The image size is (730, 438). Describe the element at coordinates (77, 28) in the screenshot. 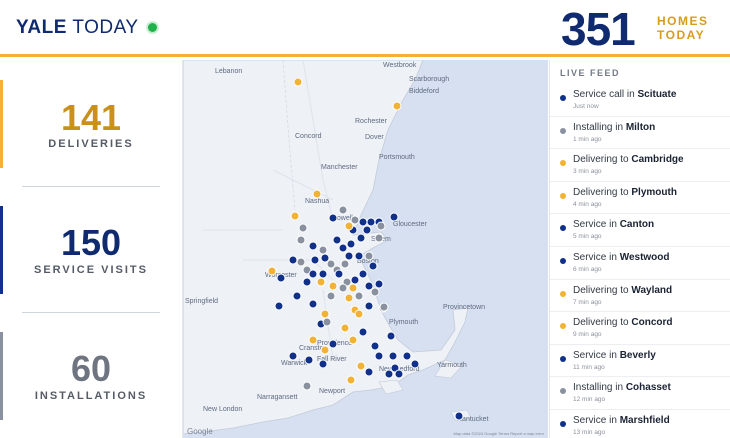

I see `brand-logo: YALE TODAY` at that location.